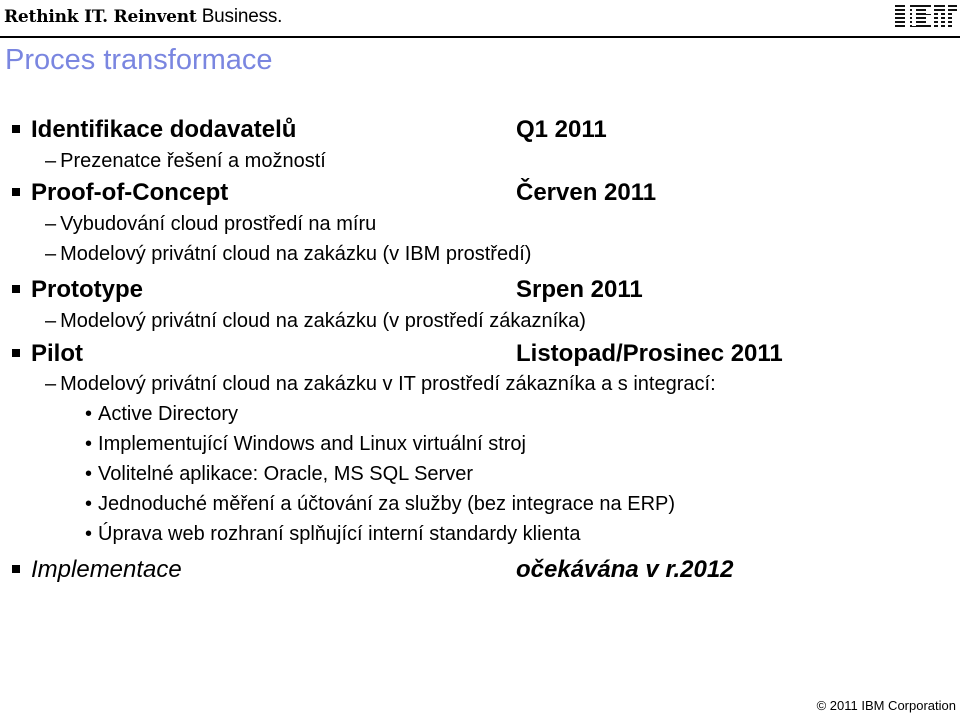 This screenshot has height=717, width=960. Describe the element at coordinates (130, 192) in the screenshot. I see `phase-label: Proof-of-Concept` at that location.